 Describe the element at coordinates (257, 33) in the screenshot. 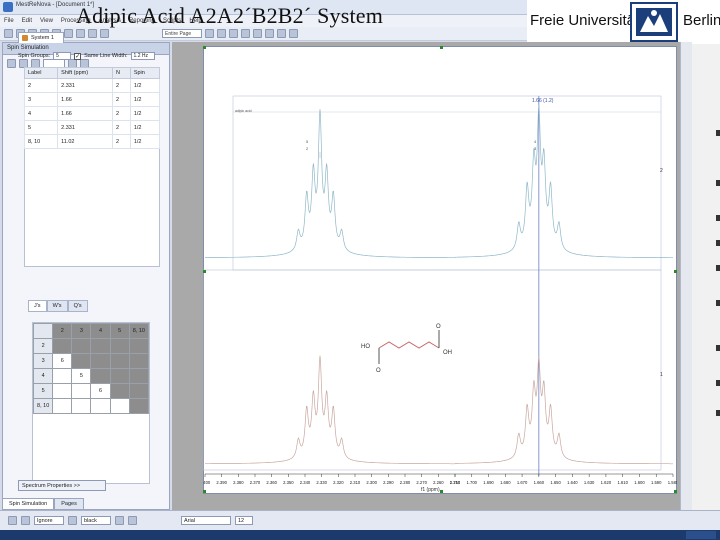

I see `select-icon` at that location.